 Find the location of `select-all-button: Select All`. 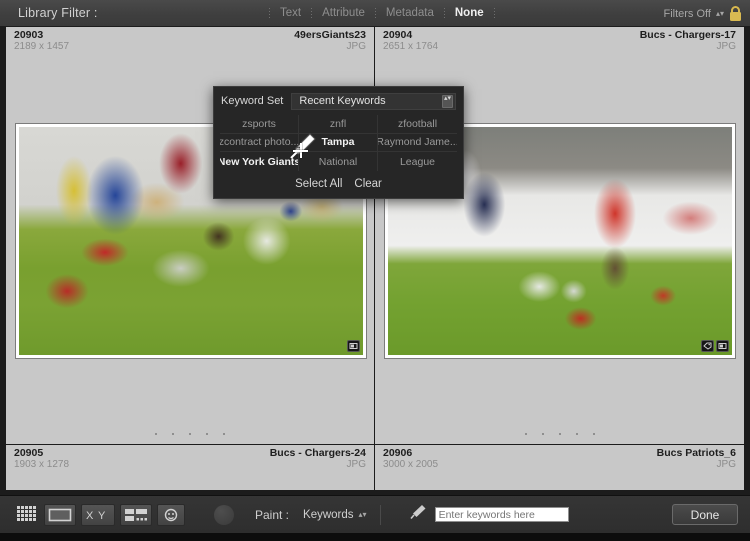

select-all-button: Select All is located at coordinates (318, 184).